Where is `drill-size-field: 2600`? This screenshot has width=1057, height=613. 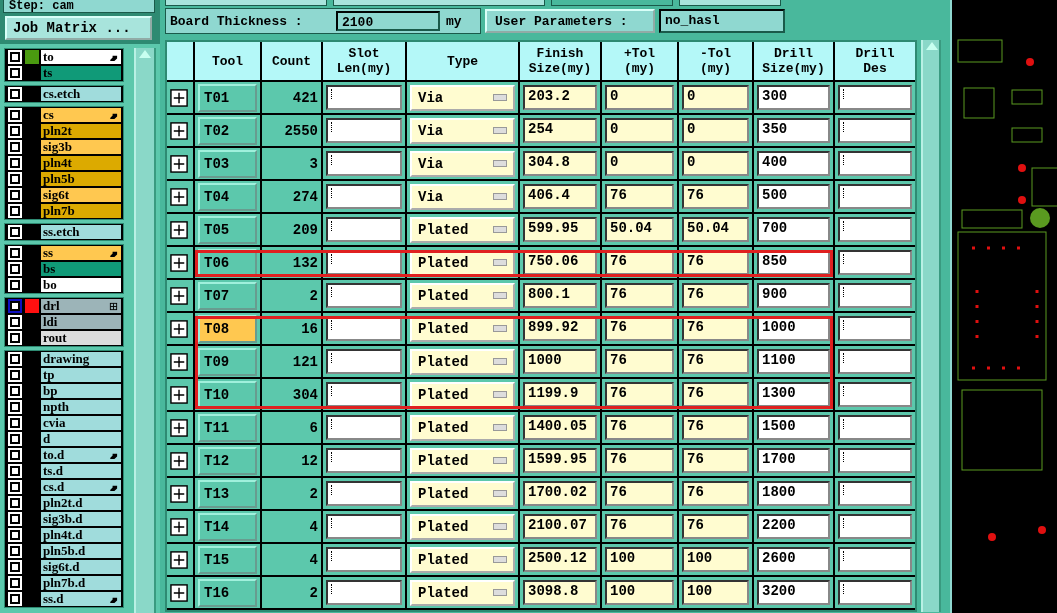 drill-size-field: 2600 is located at coordinates (793, 559).